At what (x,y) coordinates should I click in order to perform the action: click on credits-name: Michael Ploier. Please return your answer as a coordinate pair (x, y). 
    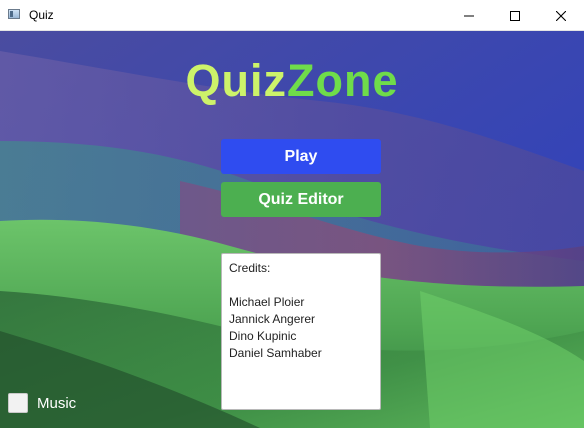
    Looking at the image, I should click on (267, 302).